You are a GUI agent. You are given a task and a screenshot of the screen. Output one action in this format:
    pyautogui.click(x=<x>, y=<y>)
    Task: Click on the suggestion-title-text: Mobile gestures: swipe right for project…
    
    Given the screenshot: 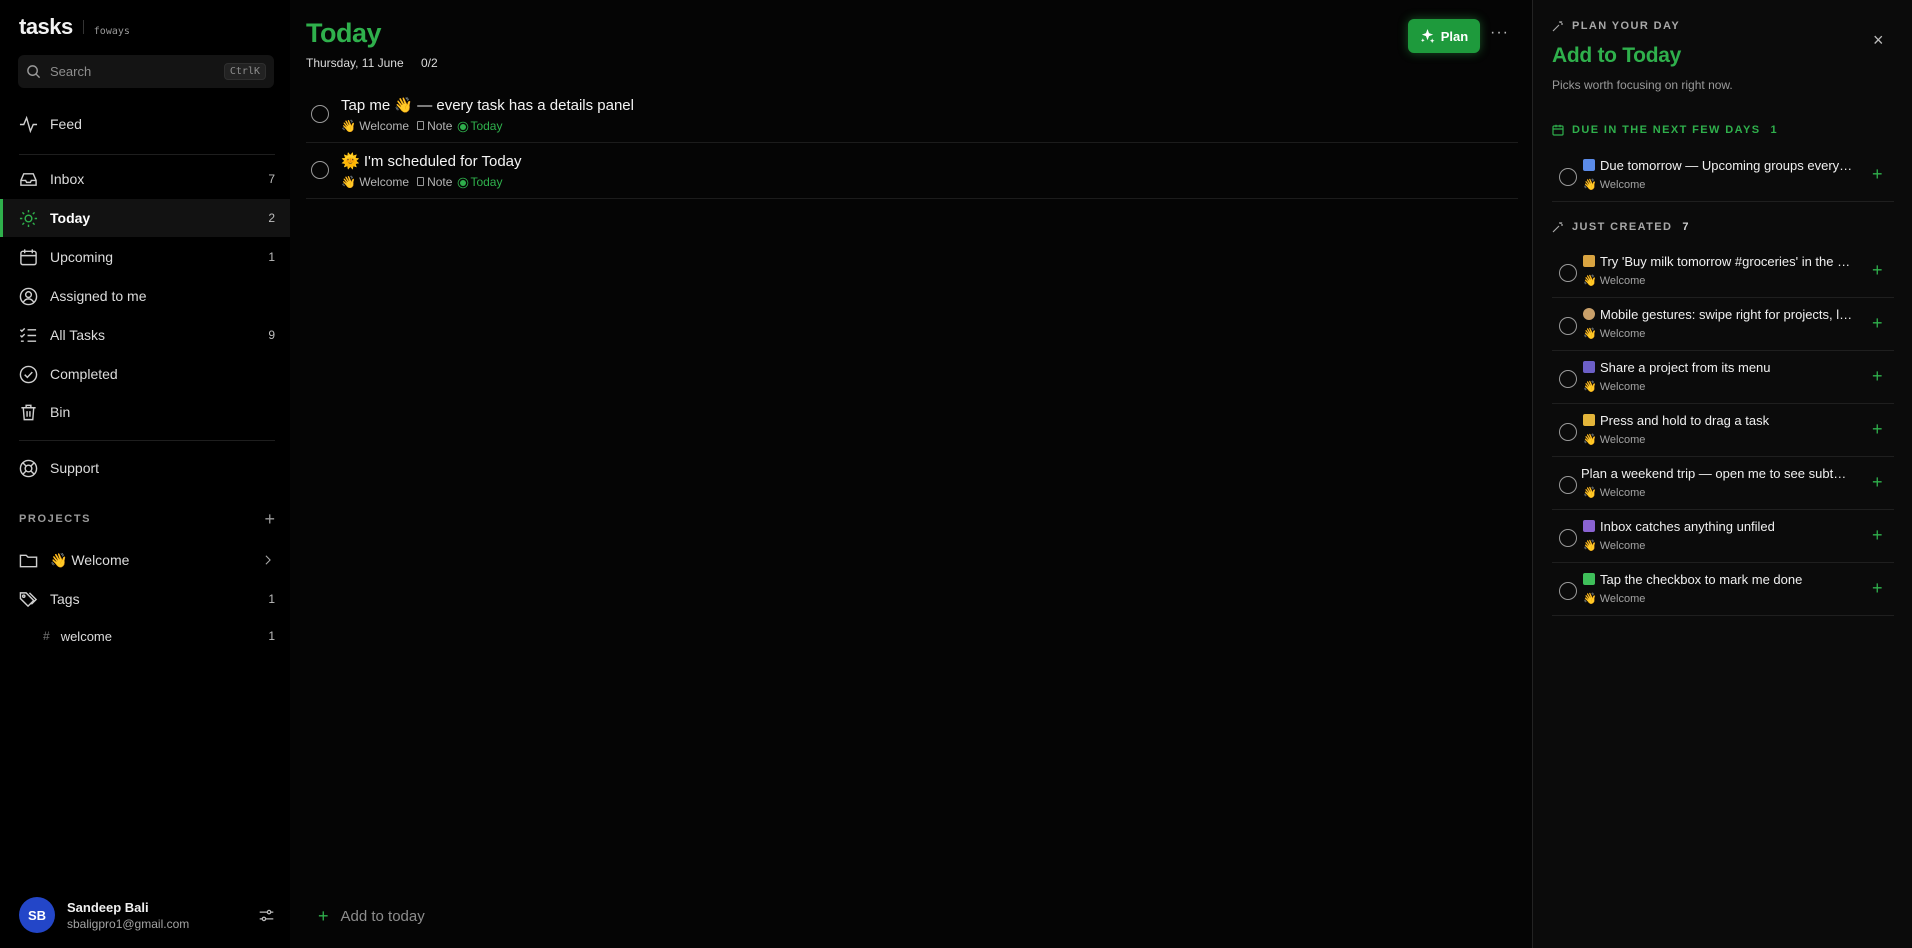 What is the action you would take?
    pyautogui.click(x=1726, y=314)
    